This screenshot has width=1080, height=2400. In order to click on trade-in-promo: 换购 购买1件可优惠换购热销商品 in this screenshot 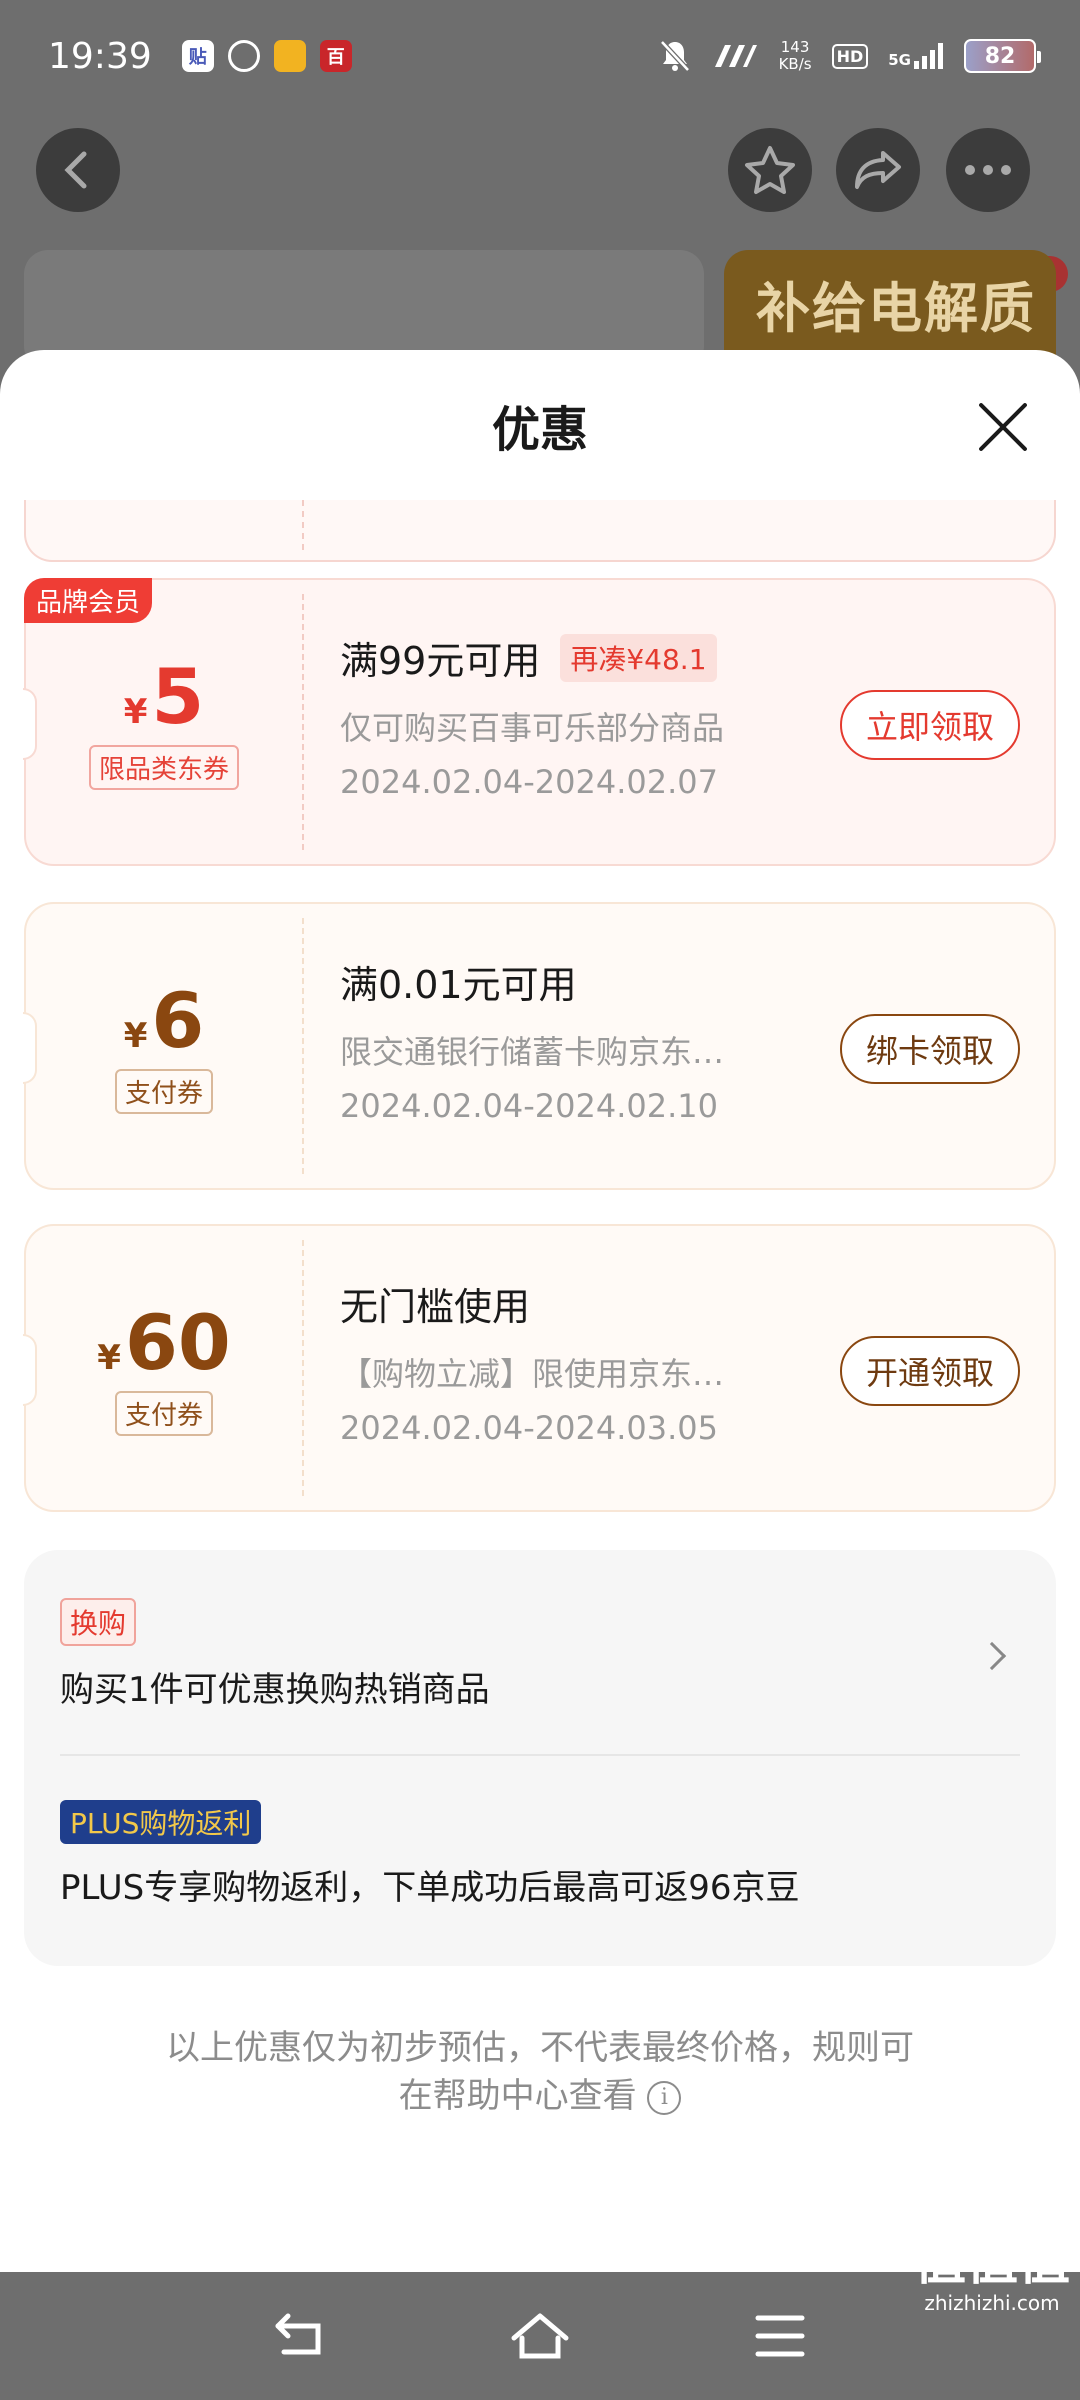, I will do `click(540, 1654)`.